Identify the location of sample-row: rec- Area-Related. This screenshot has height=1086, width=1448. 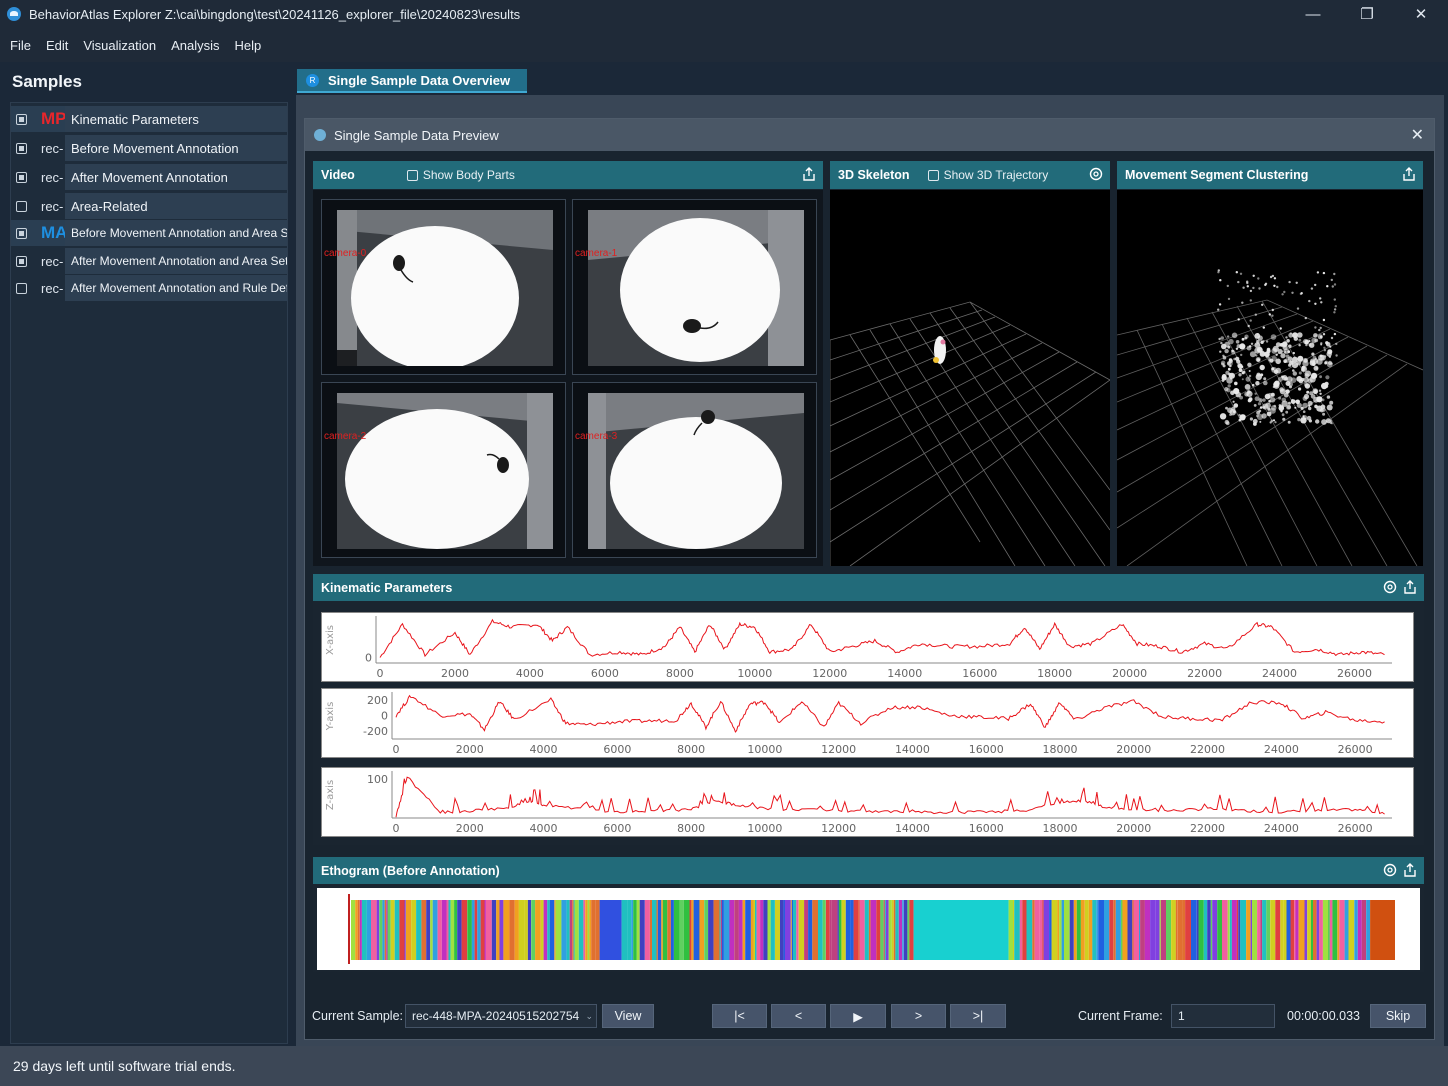
(149, 206).